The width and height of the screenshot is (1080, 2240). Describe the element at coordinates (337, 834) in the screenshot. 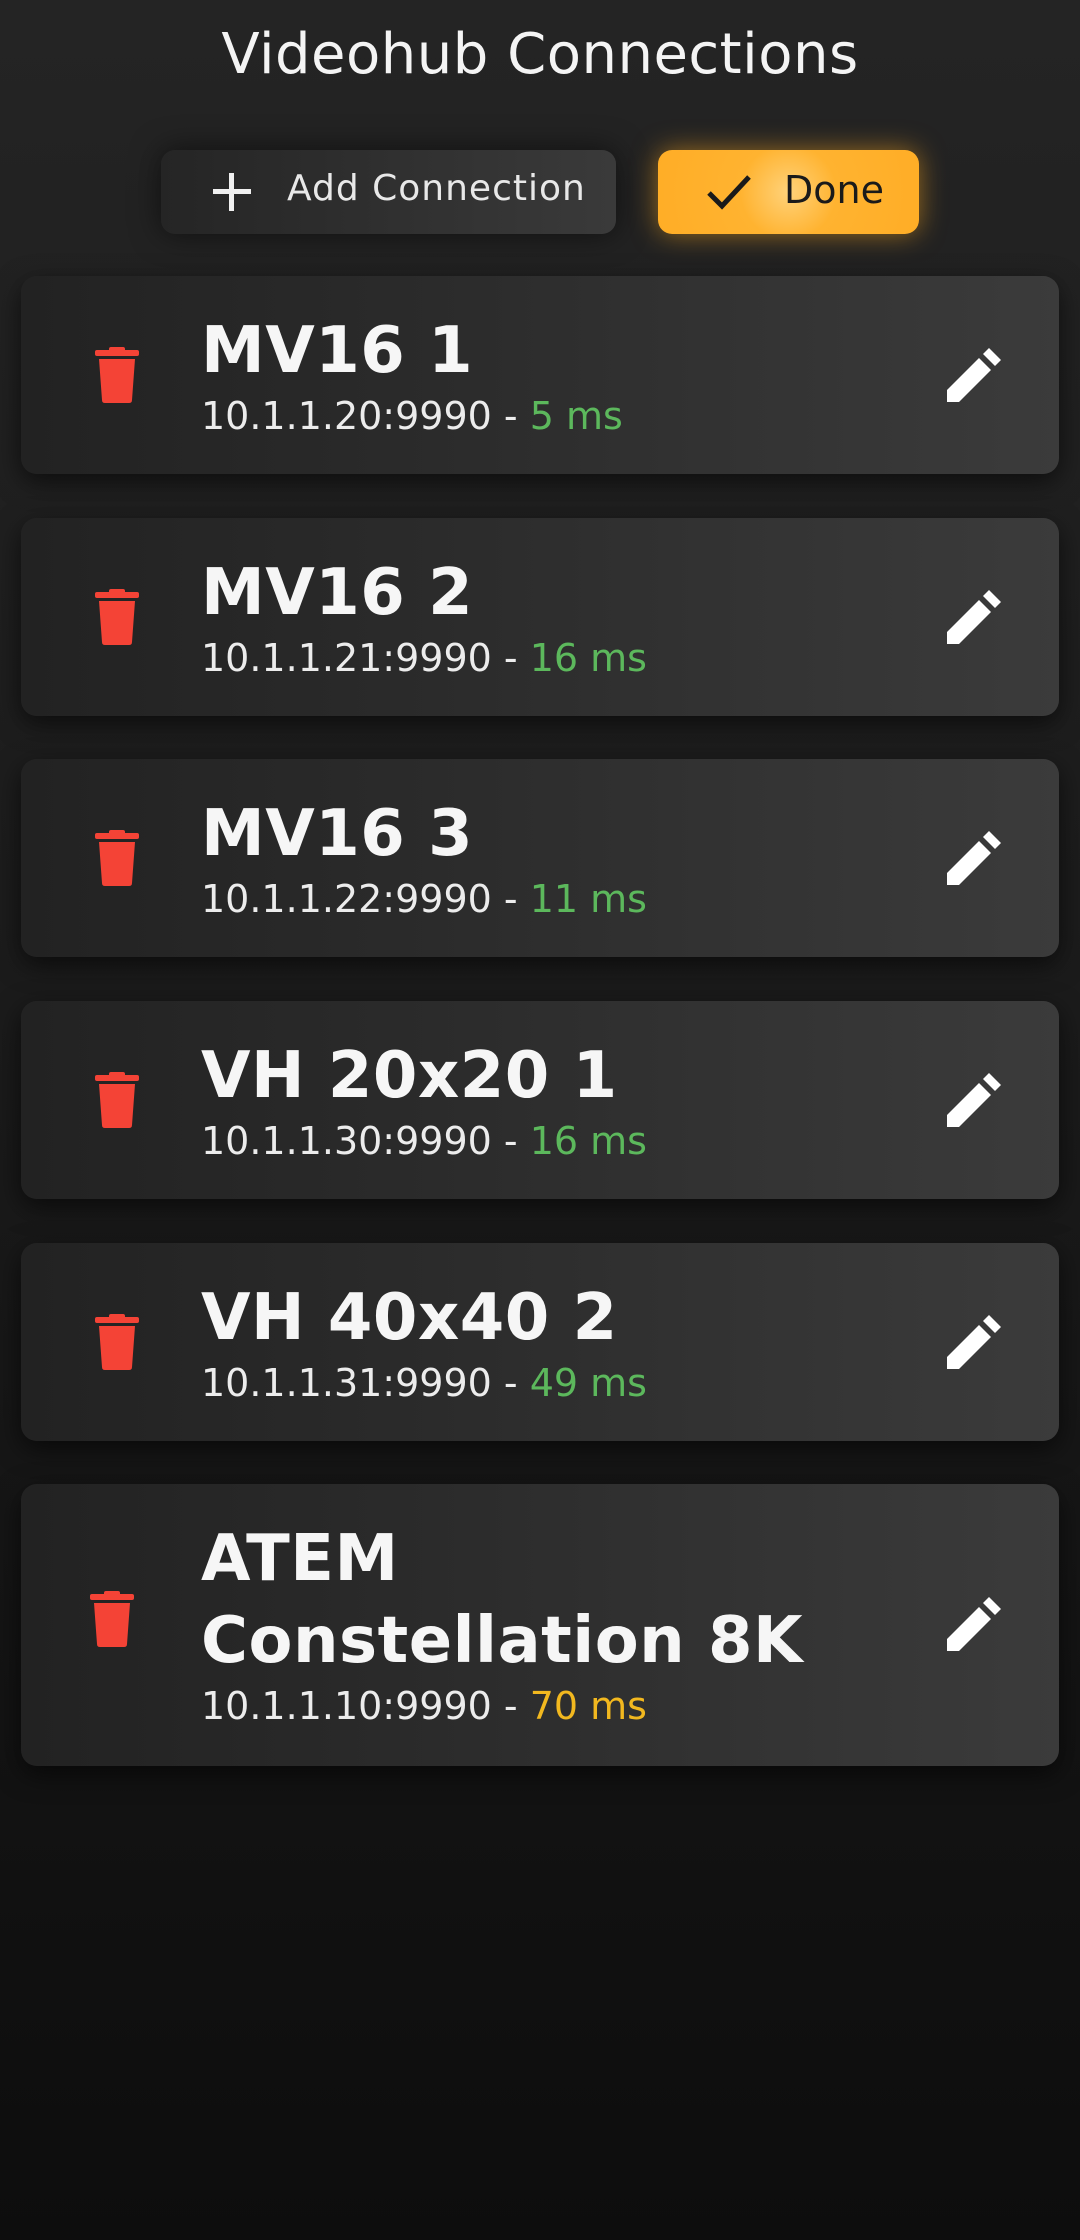

I see `connection-name: MV16 3` at that location.